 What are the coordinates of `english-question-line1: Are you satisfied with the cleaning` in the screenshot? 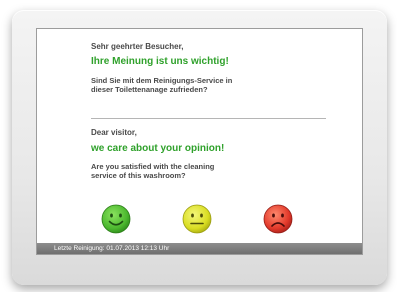 It's located at (153, 166).